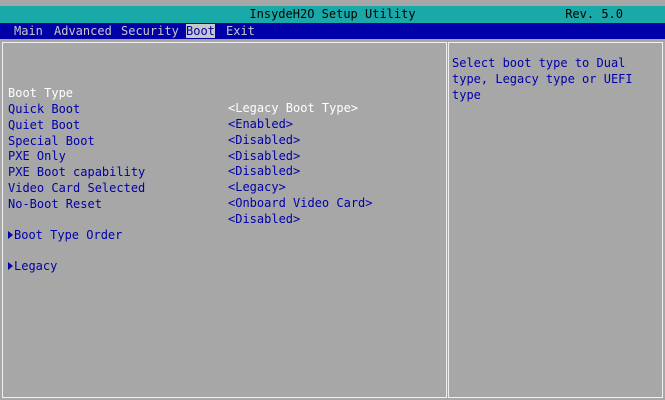 Image resolution: width=665 pixels, height=400 pixels. Describe the element at coordinates (32, 258) in the screenshot. I see `submenu-legacy: Legacy` at that location.